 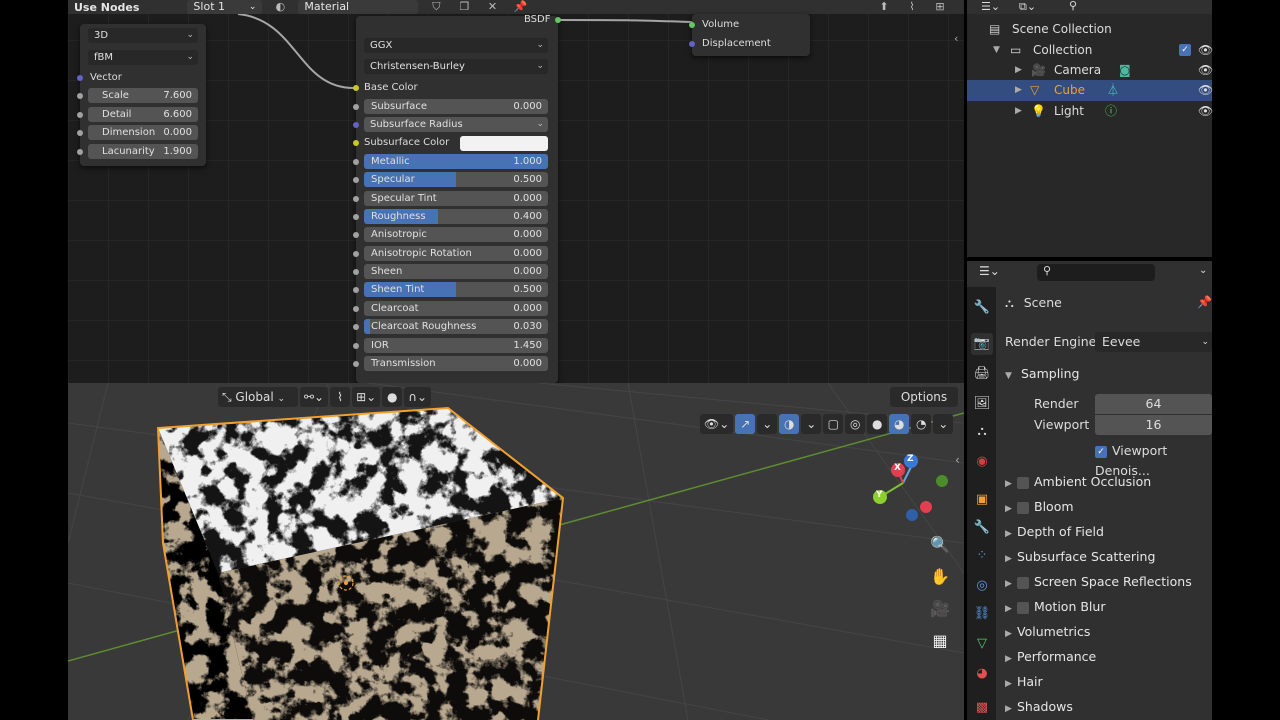 What do you see at coordinates (1073, 6) in the screenshot?
I see `outliner-search-icon: ⚲` at bounding box center [1073, 6].